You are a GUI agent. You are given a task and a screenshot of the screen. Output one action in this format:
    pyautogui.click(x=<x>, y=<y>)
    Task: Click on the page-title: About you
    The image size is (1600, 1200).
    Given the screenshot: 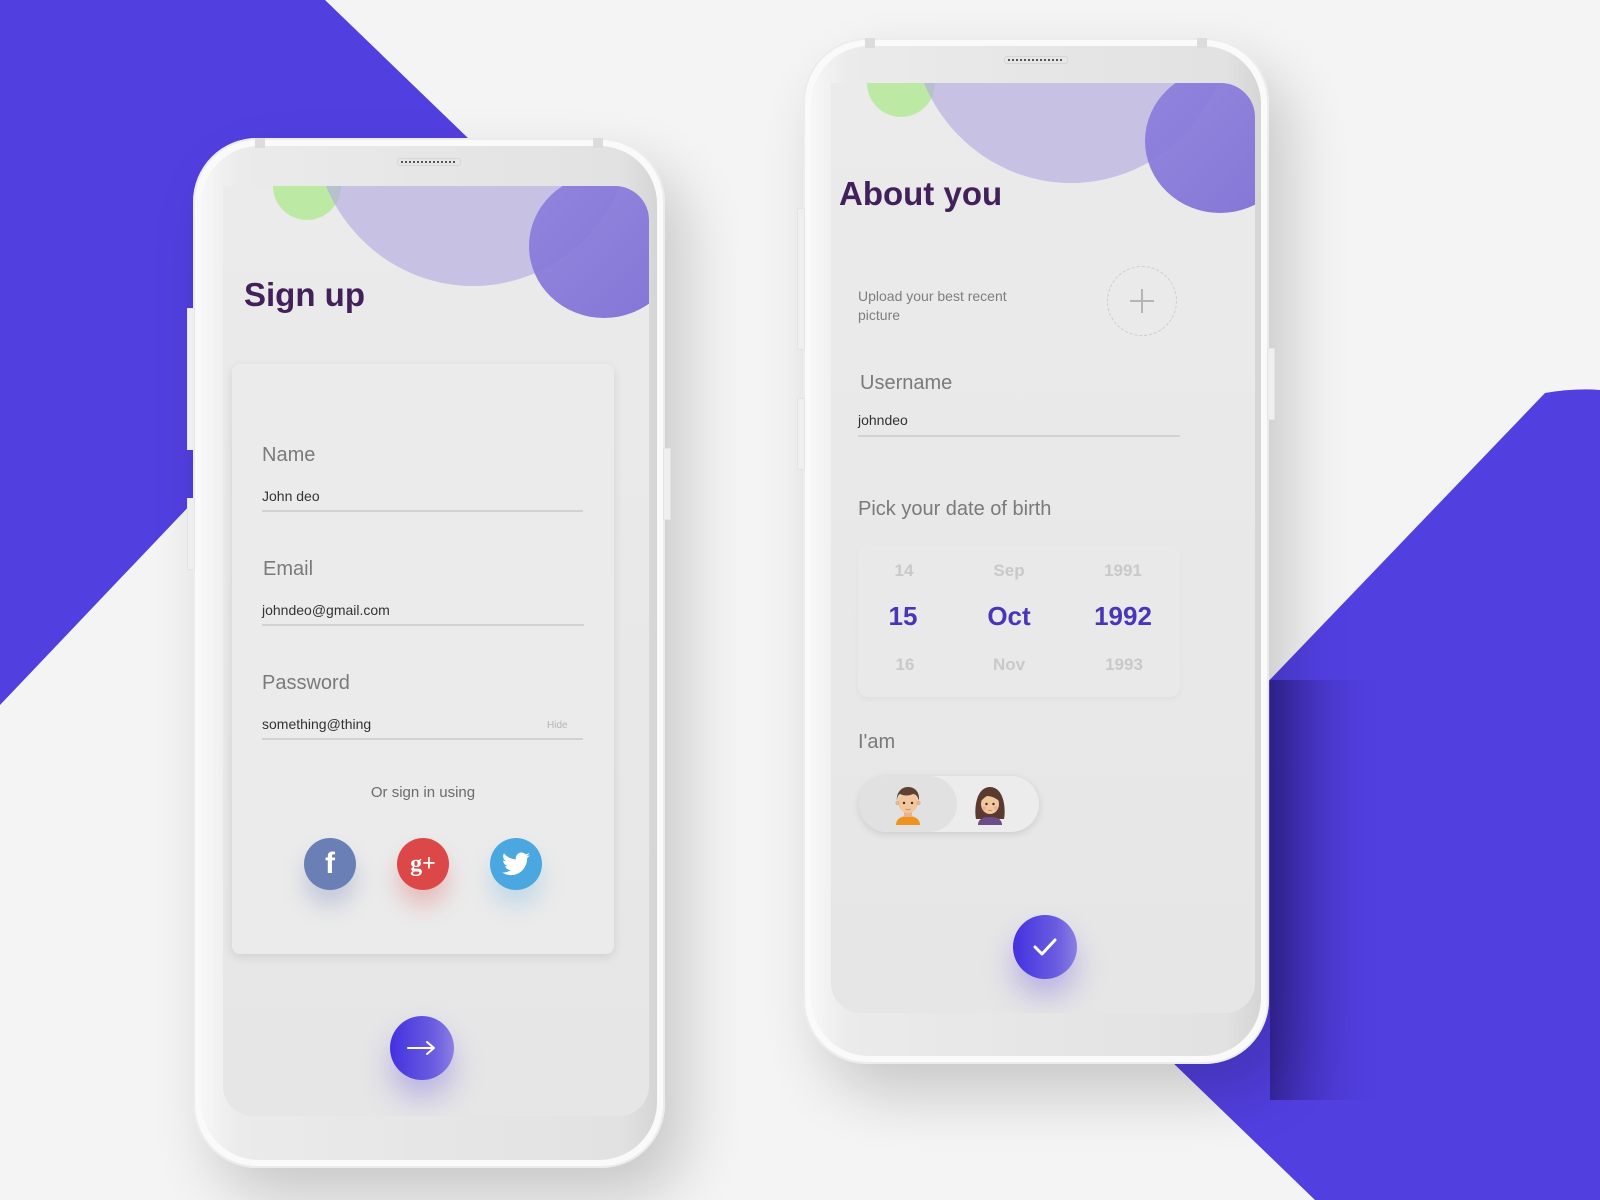 What is the action you would take?
    pyautogui.click(x=921, y=193)
    